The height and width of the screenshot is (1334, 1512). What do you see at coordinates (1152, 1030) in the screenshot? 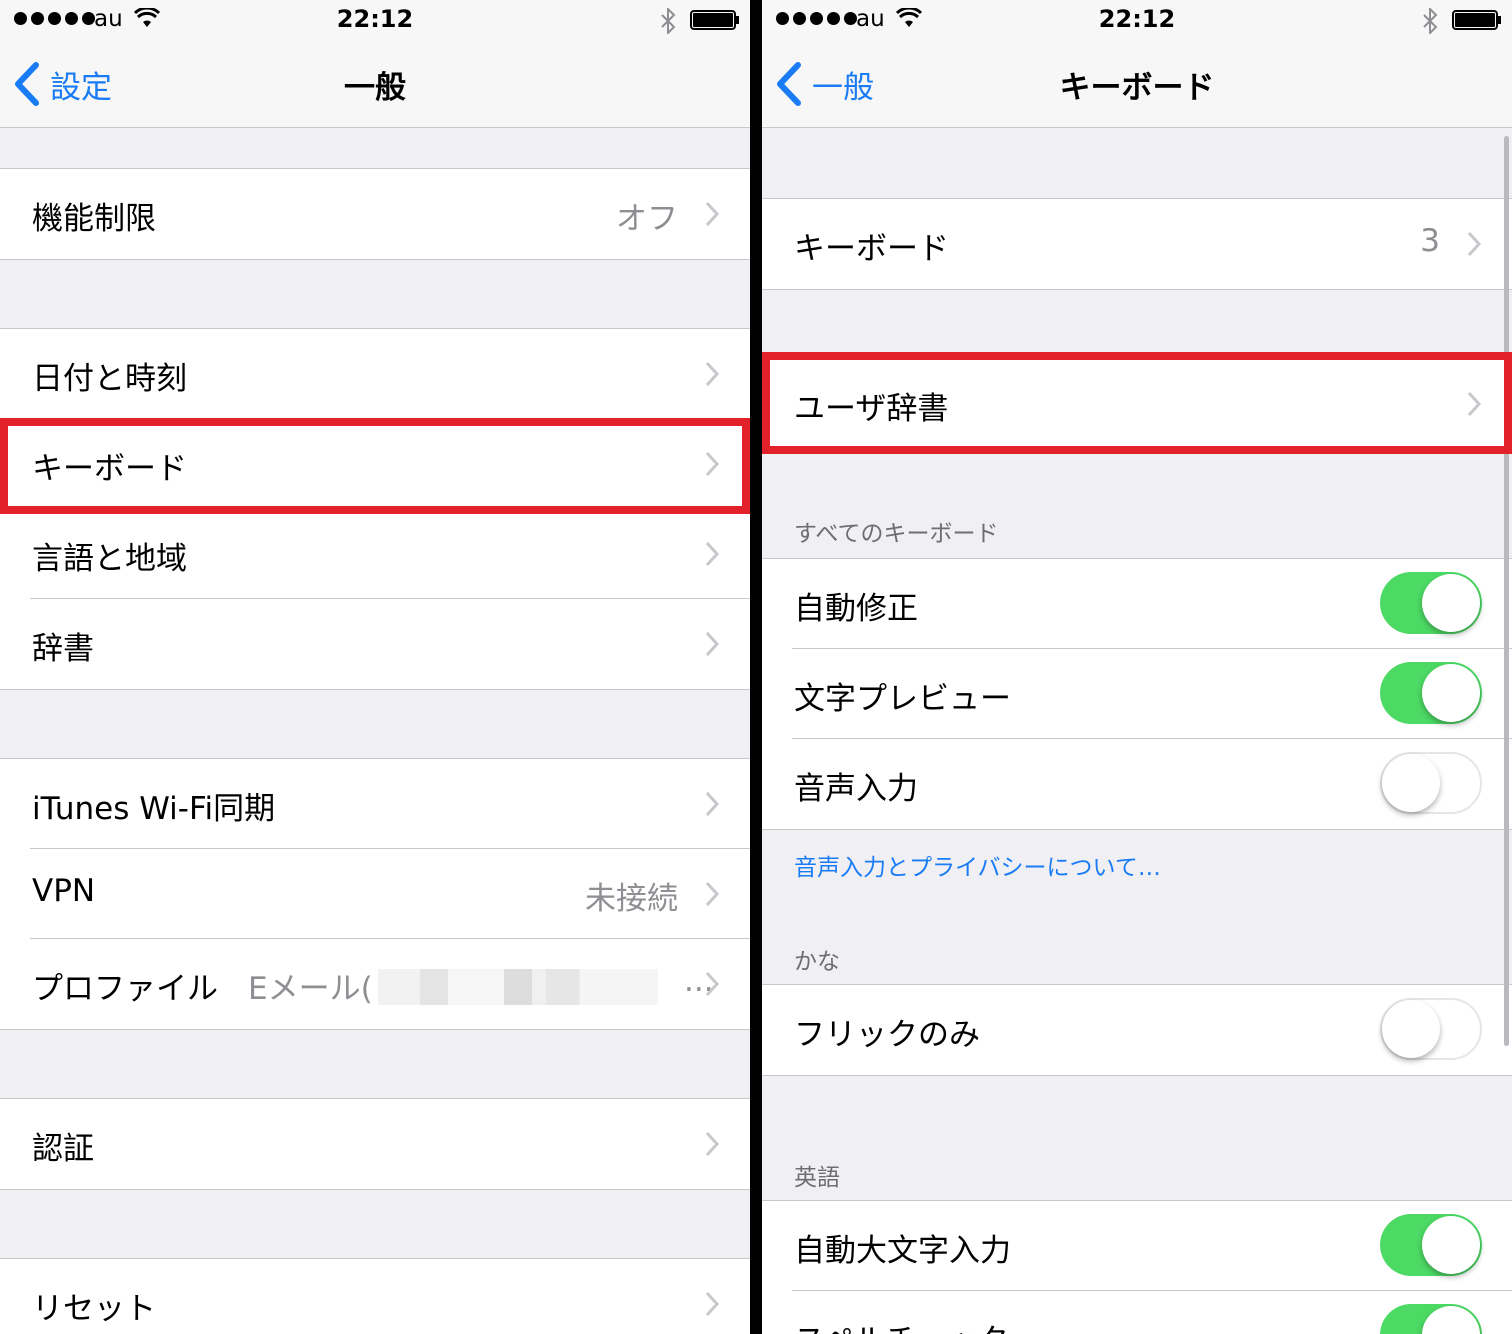
I see `row-flick-only: フリックのみ` at bounding box center [1152, 1030].